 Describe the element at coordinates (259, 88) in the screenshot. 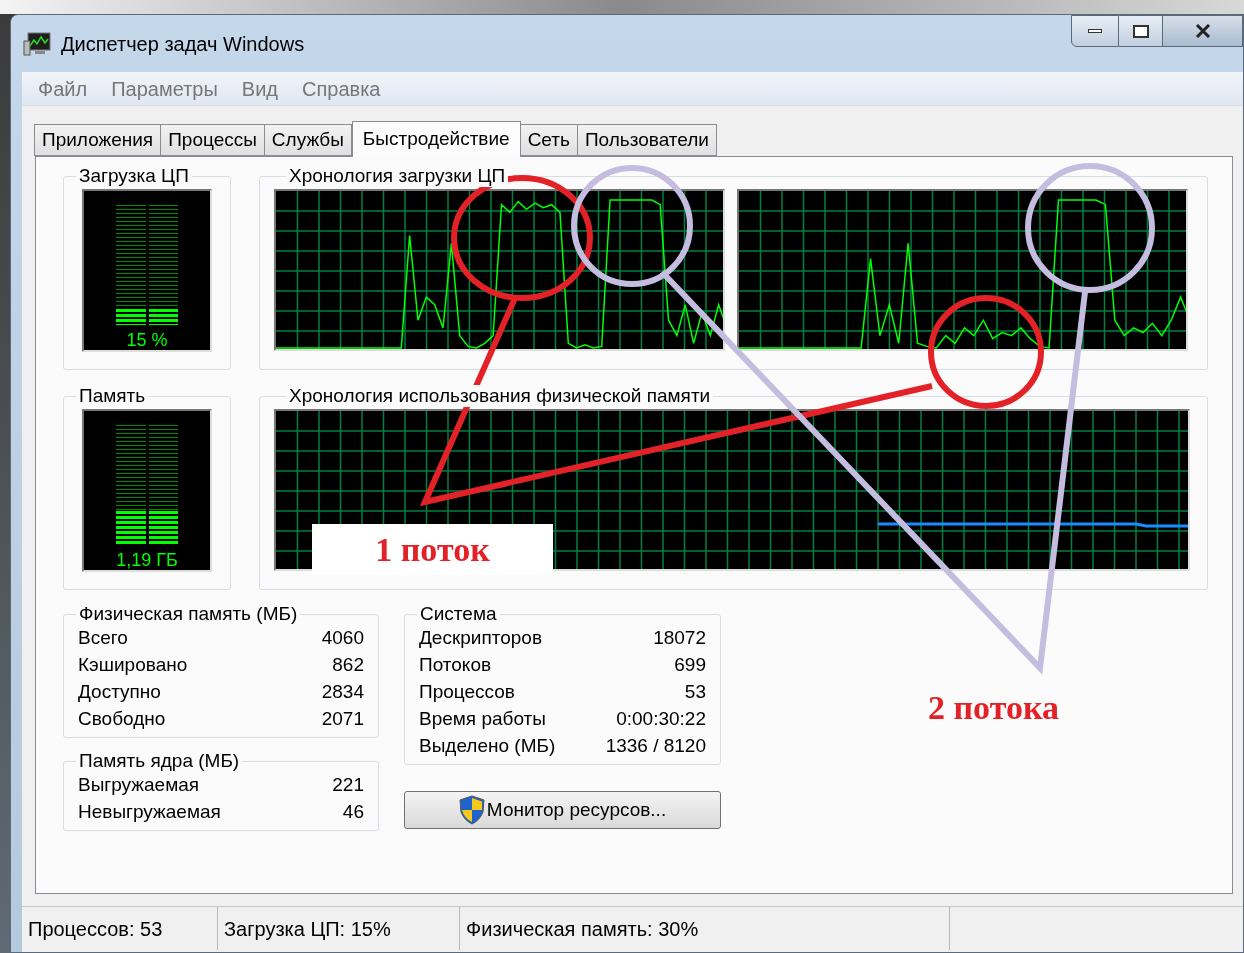

I see `menu-item: Вид` at that location.